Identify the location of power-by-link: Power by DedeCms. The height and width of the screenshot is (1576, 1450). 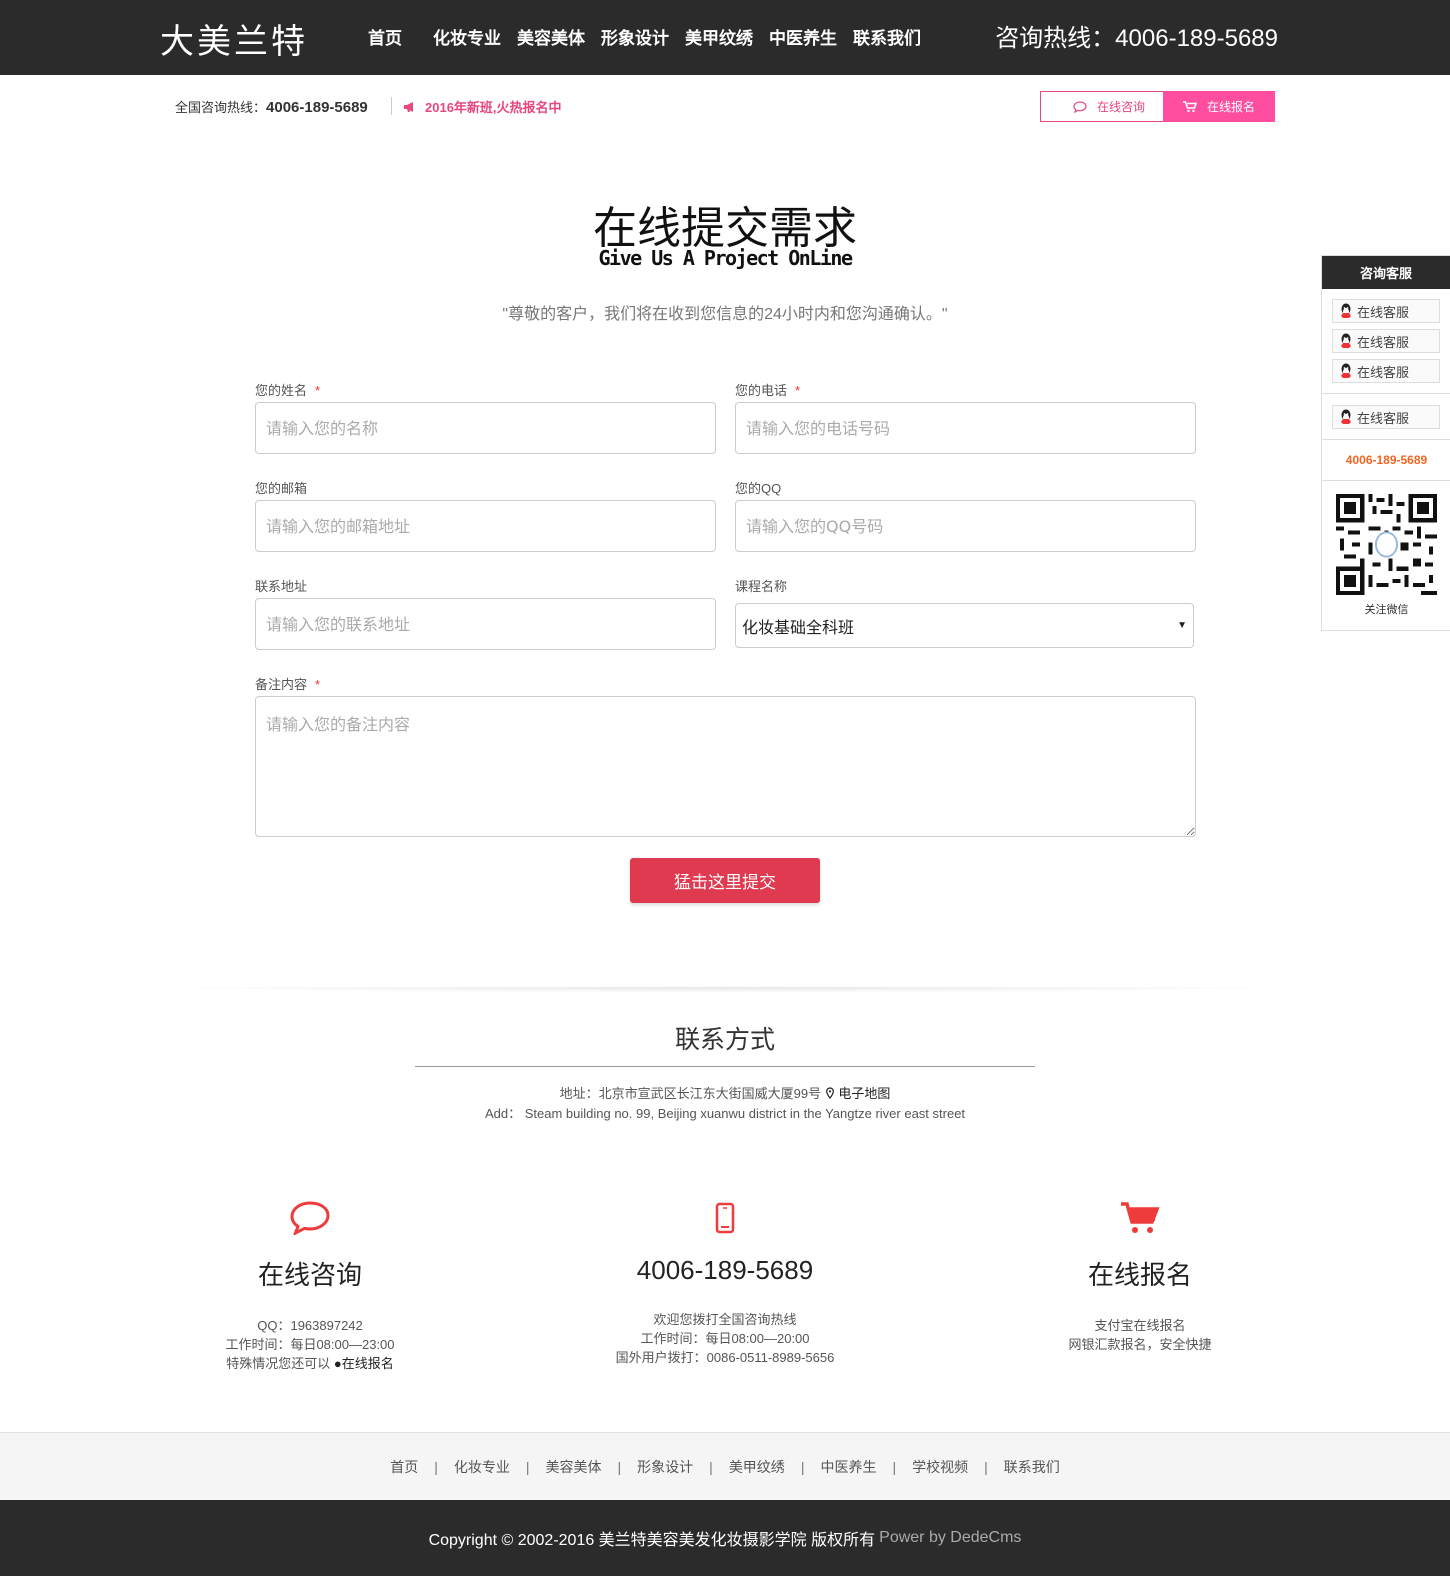
(950, 1538).